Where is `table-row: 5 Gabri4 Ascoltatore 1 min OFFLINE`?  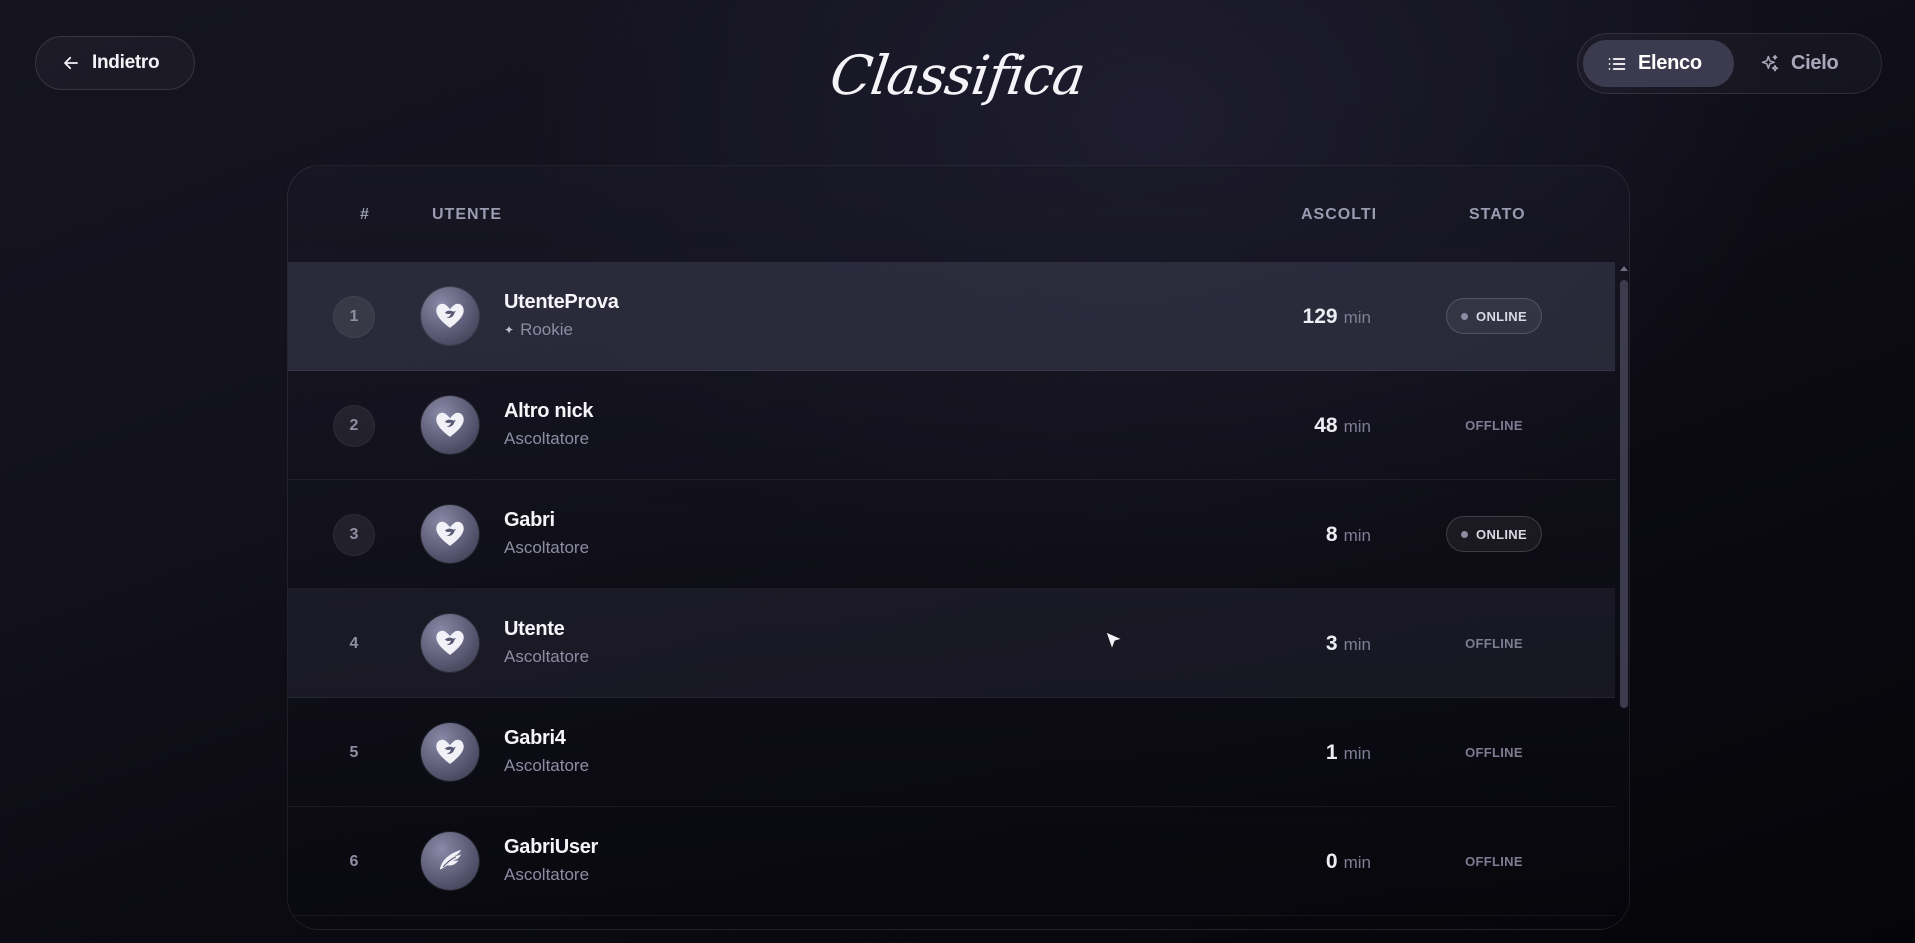 table-row: 5 Gabri4 Ascoltatore 1 min OFFLINE is located at coordinates (951, 752).